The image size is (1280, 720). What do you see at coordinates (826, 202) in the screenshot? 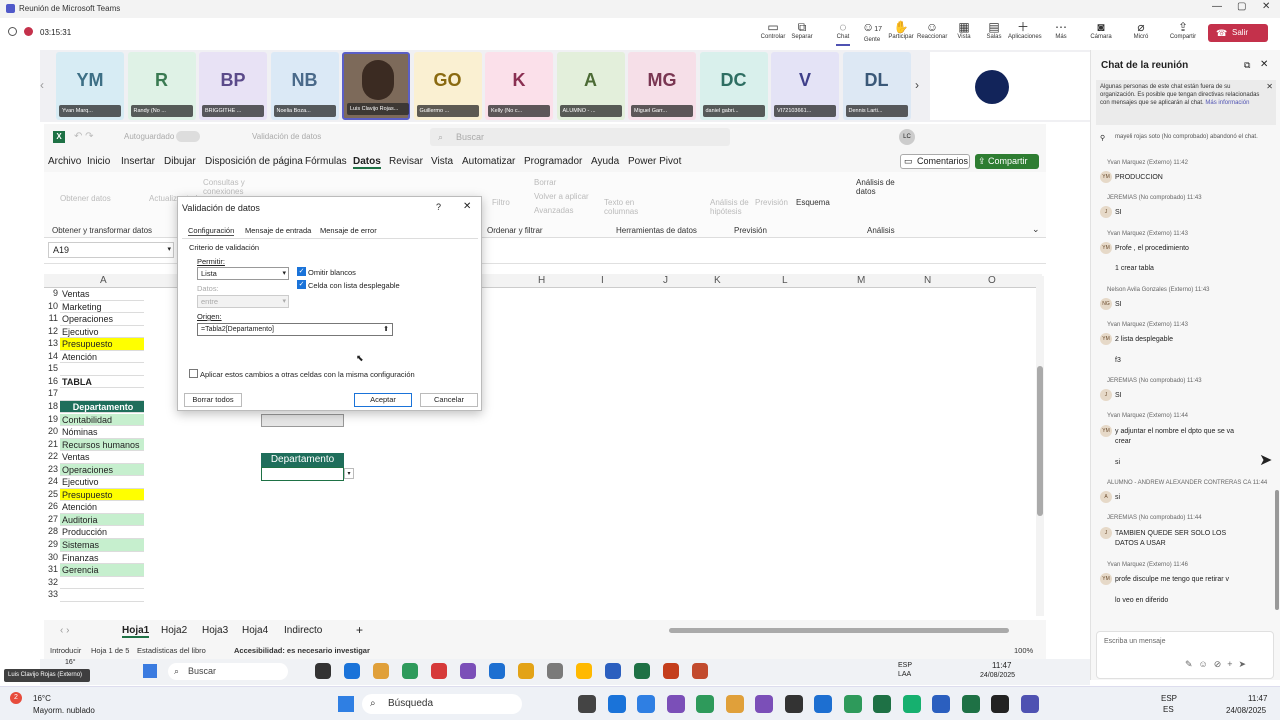
I see `ribbon-item: Esquema` at bounding box center [826, 202].